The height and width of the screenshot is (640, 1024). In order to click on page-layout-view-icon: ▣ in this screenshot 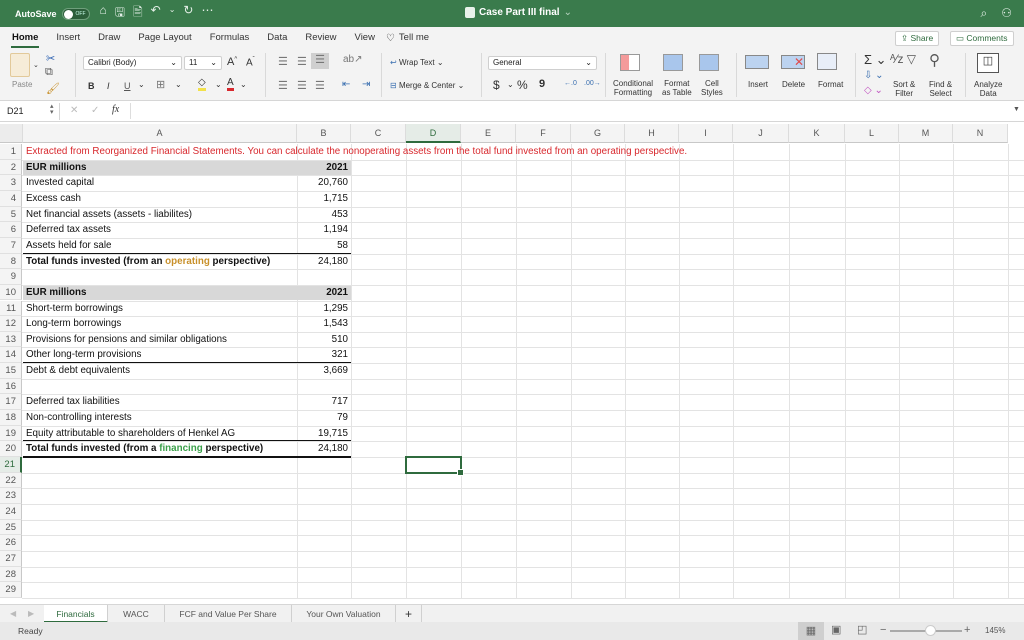, I will do `click(836, 629)`.